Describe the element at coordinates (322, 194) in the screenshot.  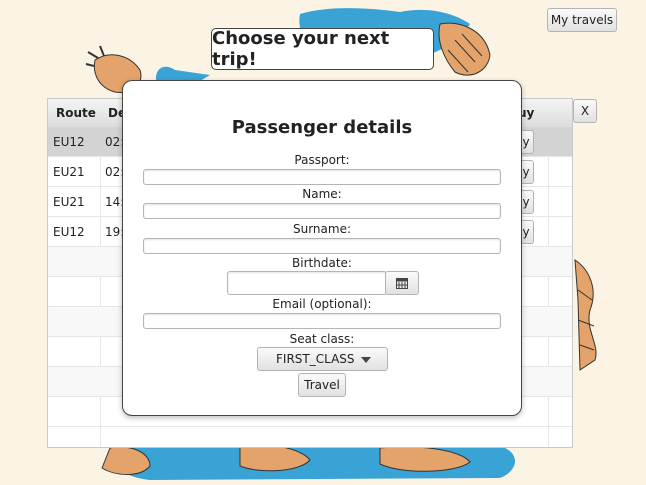
I see `name-label: Name:` at that location.